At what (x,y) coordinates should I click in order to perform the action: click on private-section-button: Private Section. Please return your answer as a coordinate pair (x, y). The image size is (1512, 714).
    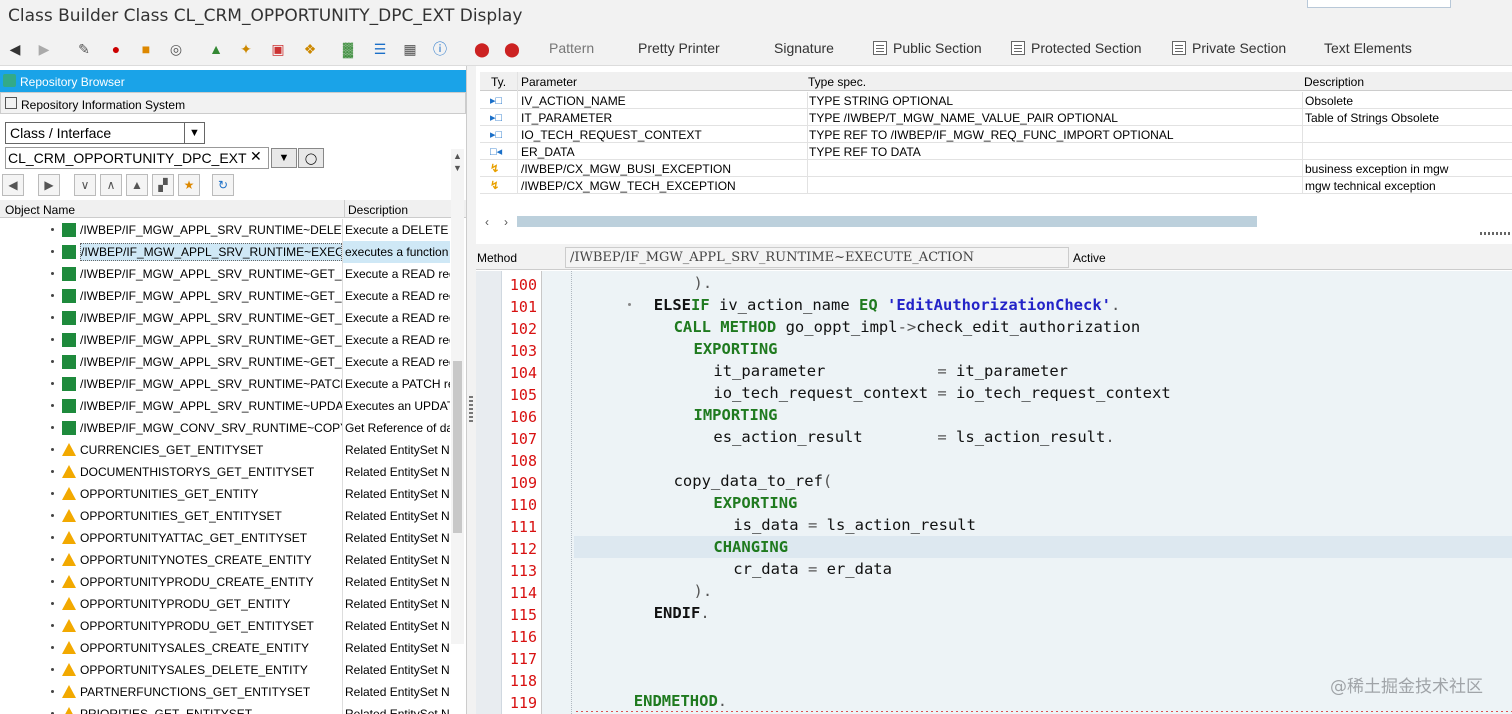
    Looking at the image, I should click on (1229, 48).